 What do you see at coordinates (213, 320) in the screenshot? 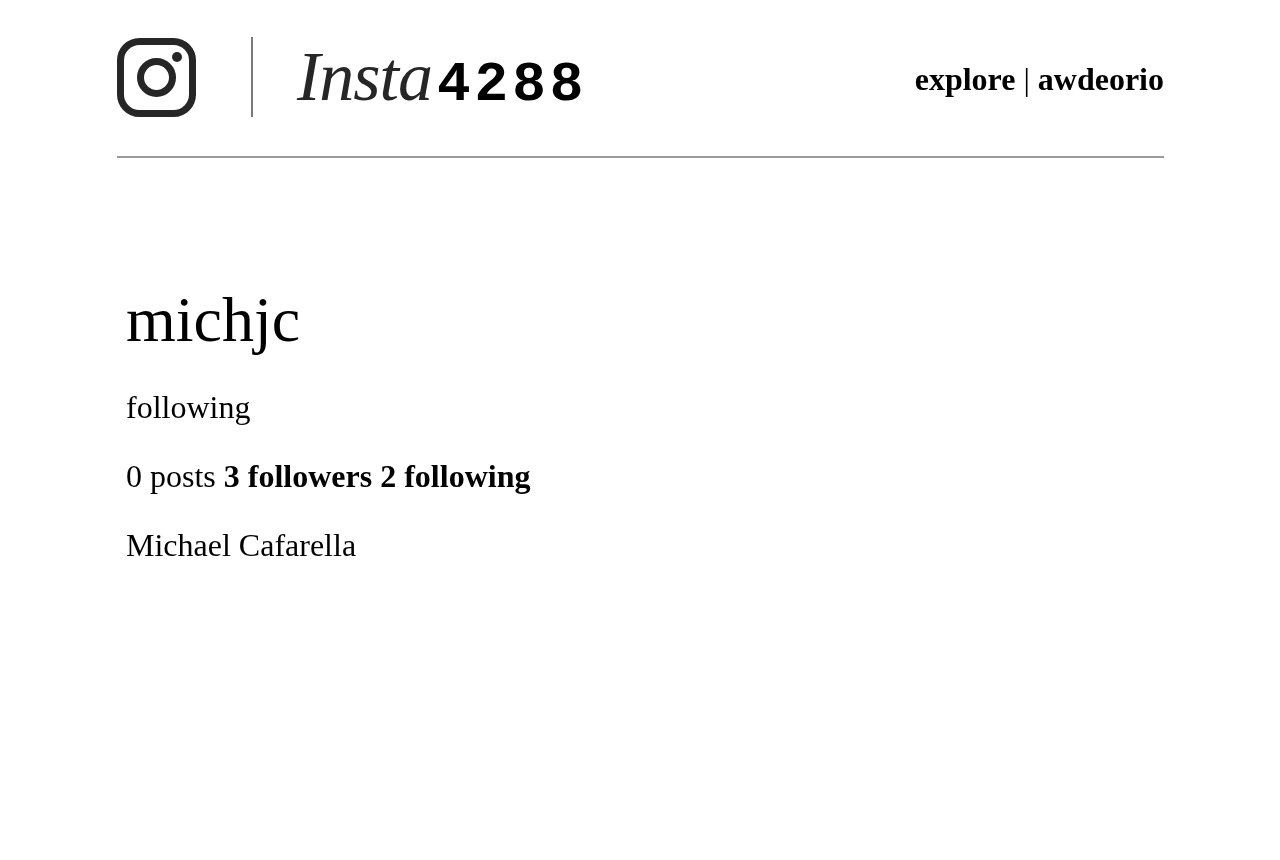
I see `profile-username: michjc` at bounding box center [213, 320].